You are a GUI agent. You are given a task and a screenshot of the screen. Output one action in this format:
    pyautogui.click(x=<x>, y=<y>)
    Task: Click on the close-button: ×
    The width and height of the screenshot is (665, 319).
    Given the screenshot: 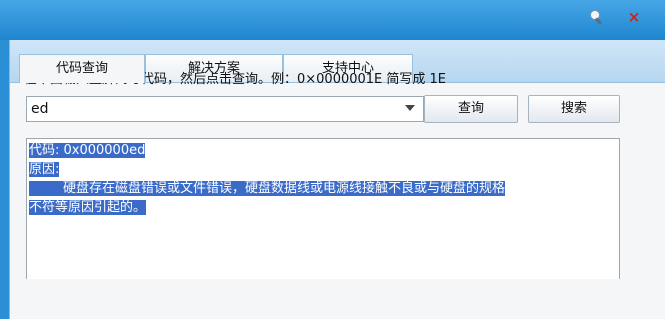 What is the action you would take?
    pyautogui.click(x=634, y=17)
    